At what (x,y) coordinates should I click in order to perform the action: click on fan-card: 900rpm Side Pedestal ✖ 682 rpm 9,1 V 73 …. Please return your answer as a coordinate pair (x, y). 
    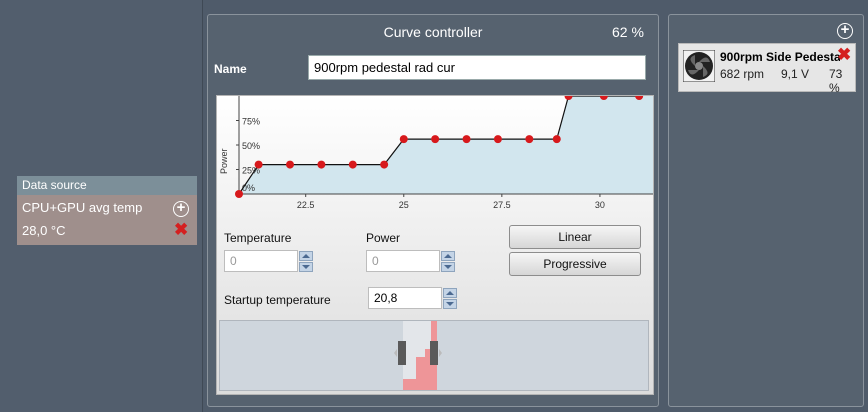
    Looking at the image, I should click on (767, 69).